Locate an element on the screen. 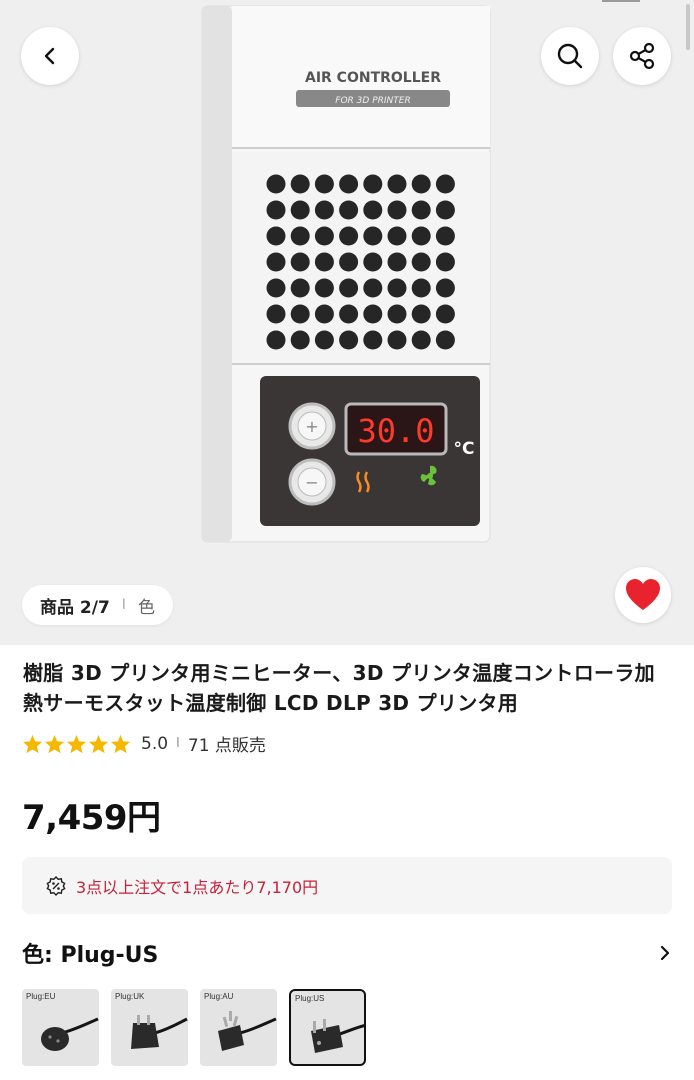 The height and width of the screenshot is (1080, 694). back-button is located at coordinates (50, 56).